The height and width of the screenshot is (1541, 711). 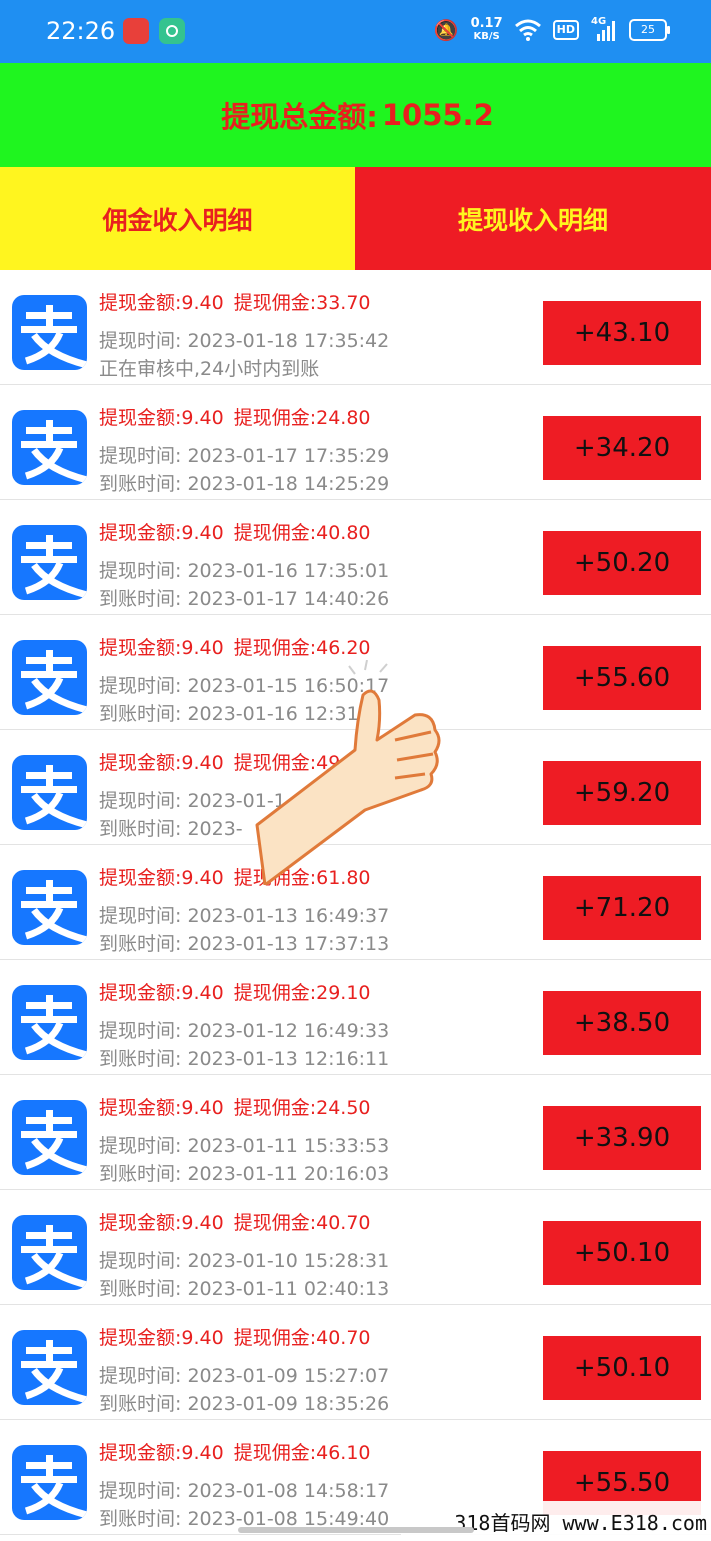 What do you see at coordinates (622, 1138) in the screenshot?
I see `total-amount-badge: +33.90` at bounding box center [622, 1138].